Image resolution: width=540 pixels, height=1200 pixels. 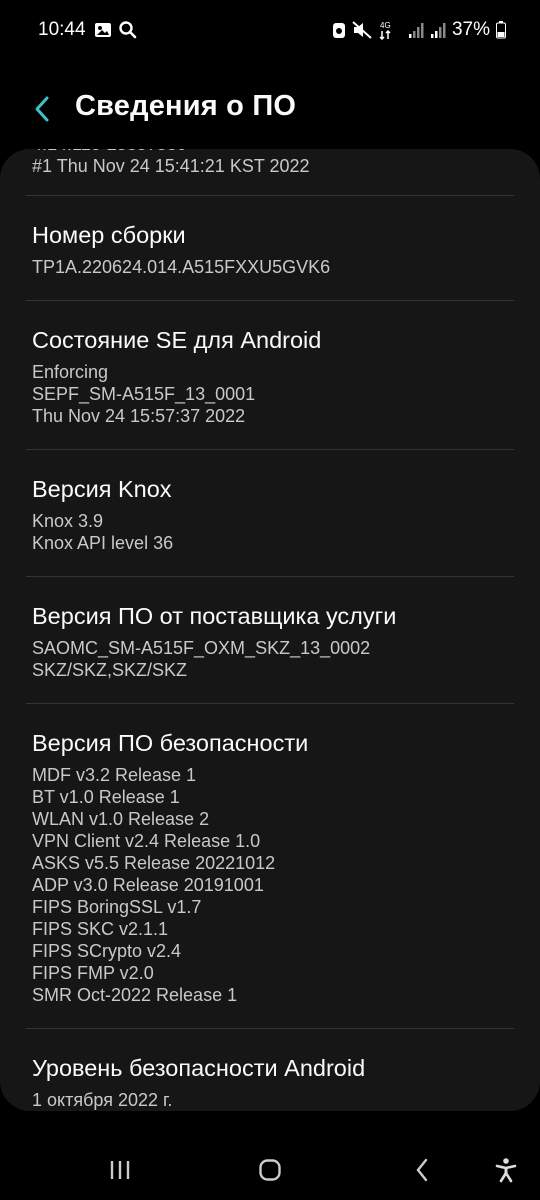 I want to click on info-item-value: 1 октября 2022 г., so click(x=102, y=1100).